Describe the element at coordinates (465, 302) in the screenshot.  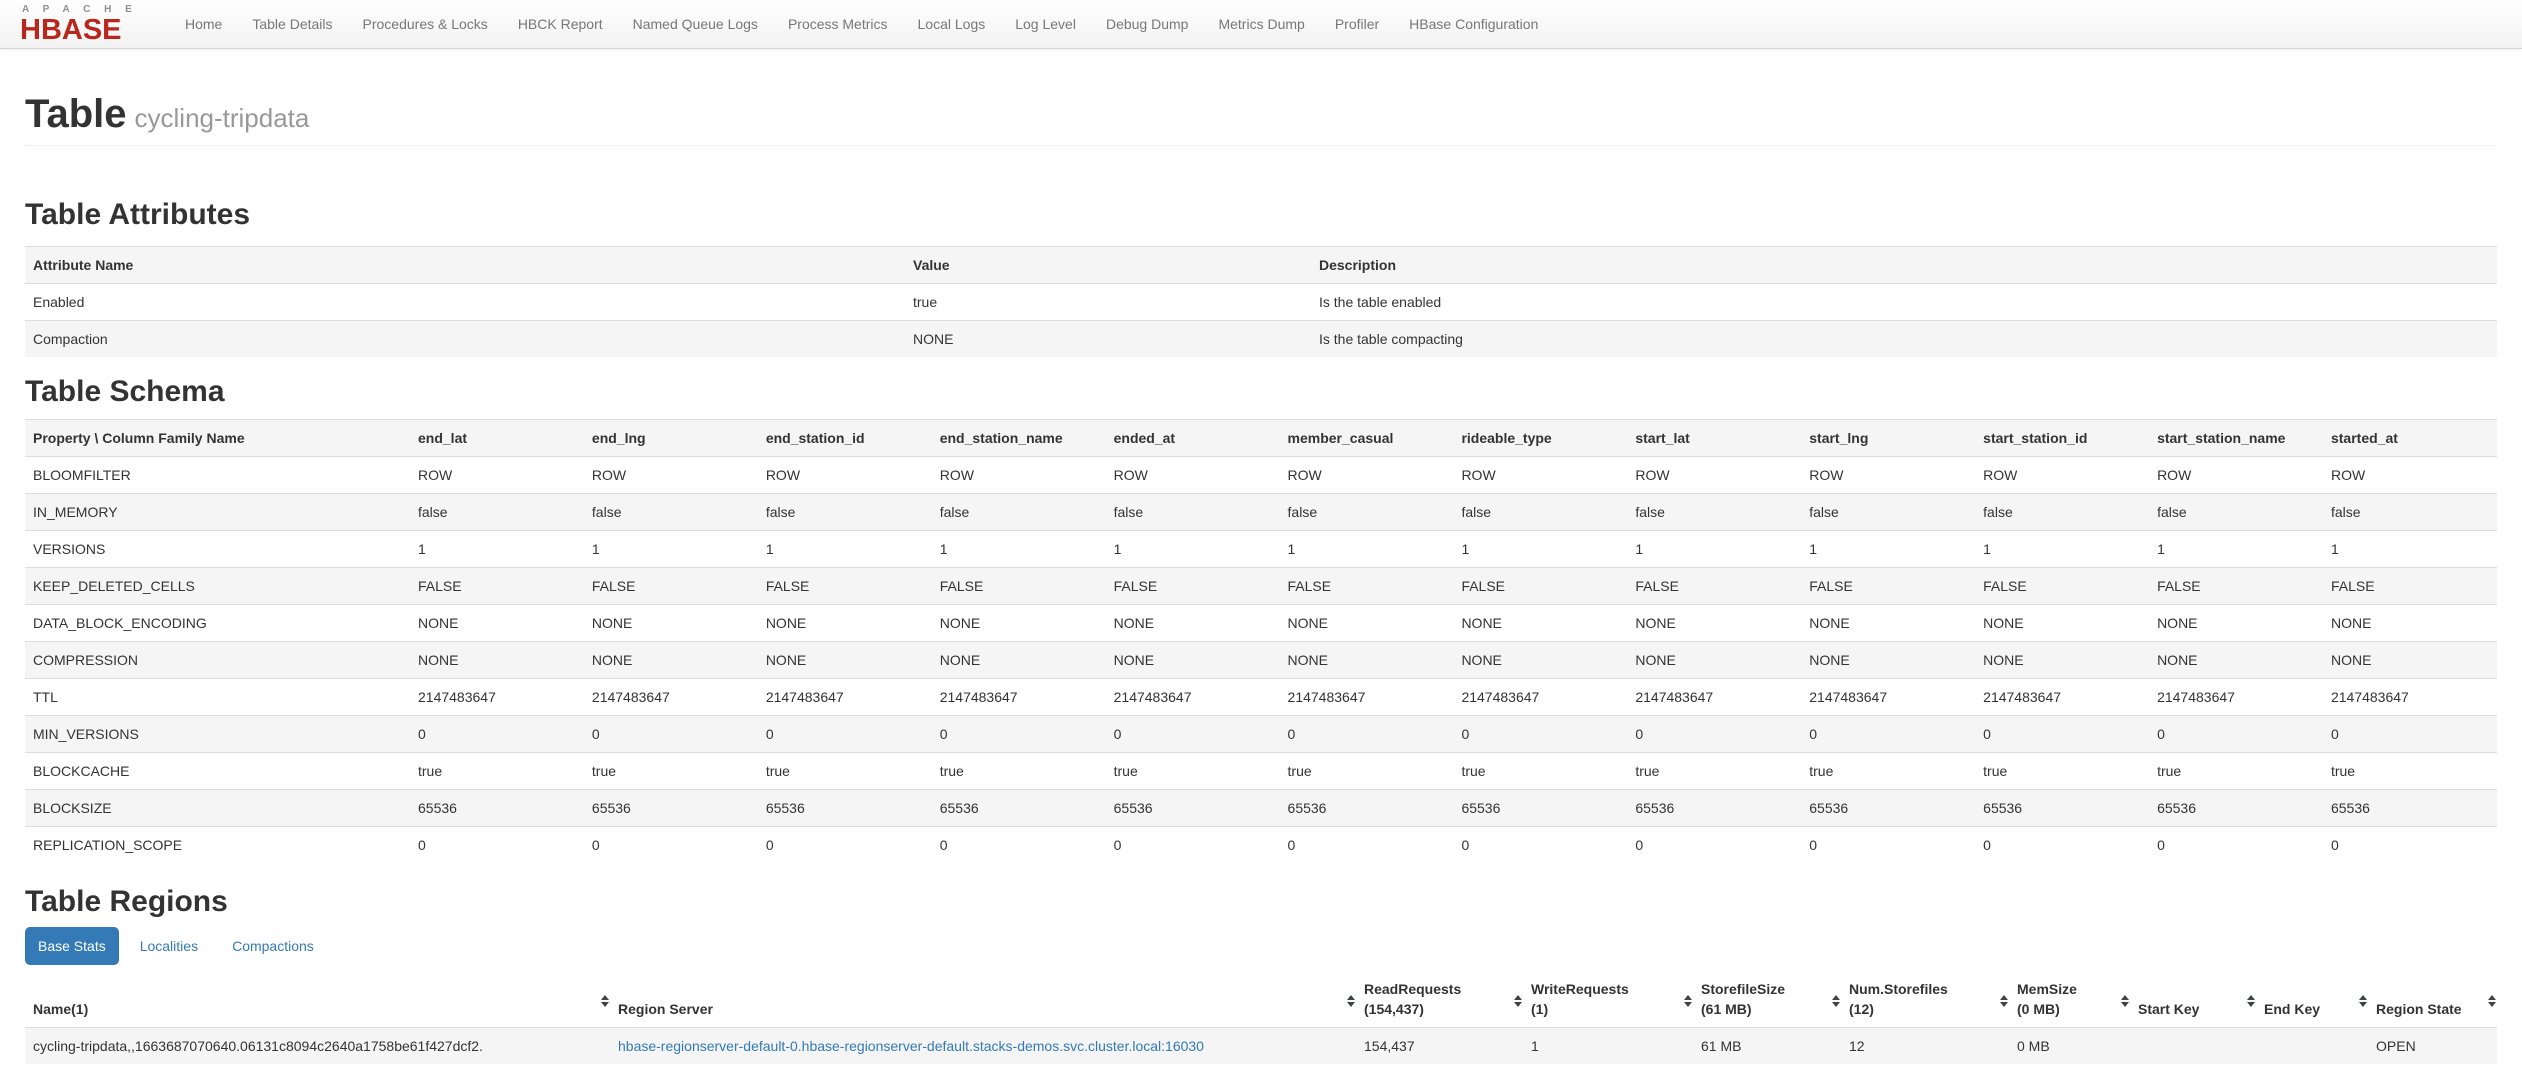
I see `attributes-cell: Enabled` at that location.